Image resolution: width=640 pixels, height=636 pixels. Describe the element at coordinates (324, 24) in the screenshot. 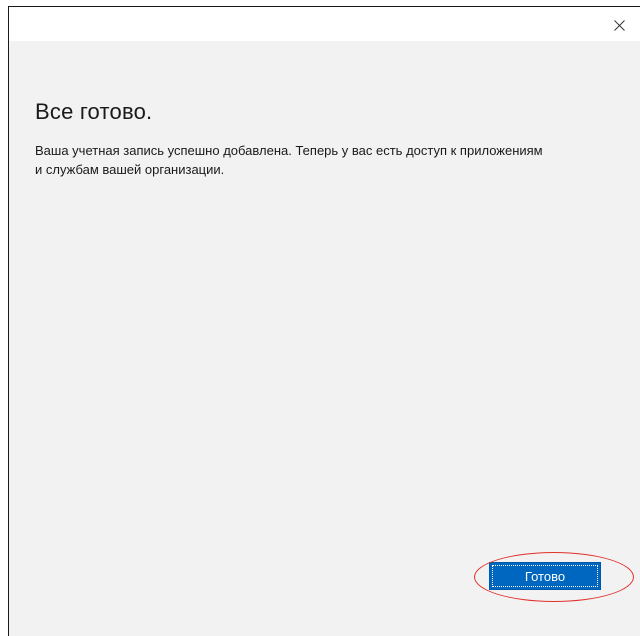

I see `title-bar` at that location.